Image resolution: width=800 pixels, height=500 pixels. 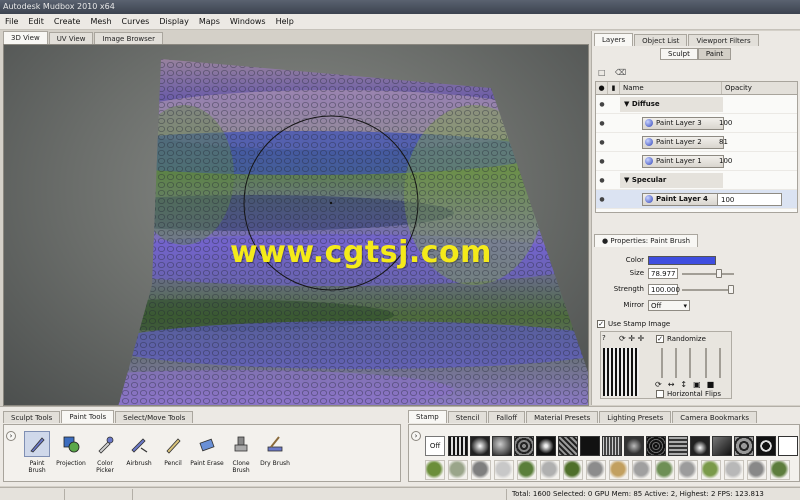 I want to click on layer-name-chip: Paint Layer 1, so click(x=683, y=161).